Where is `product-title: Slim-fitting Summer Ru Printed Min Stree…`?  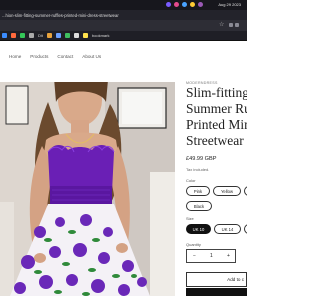 product-title: Slim-fitting Summer Ru Printed Min Stree… is located at coordinates (216, 117).